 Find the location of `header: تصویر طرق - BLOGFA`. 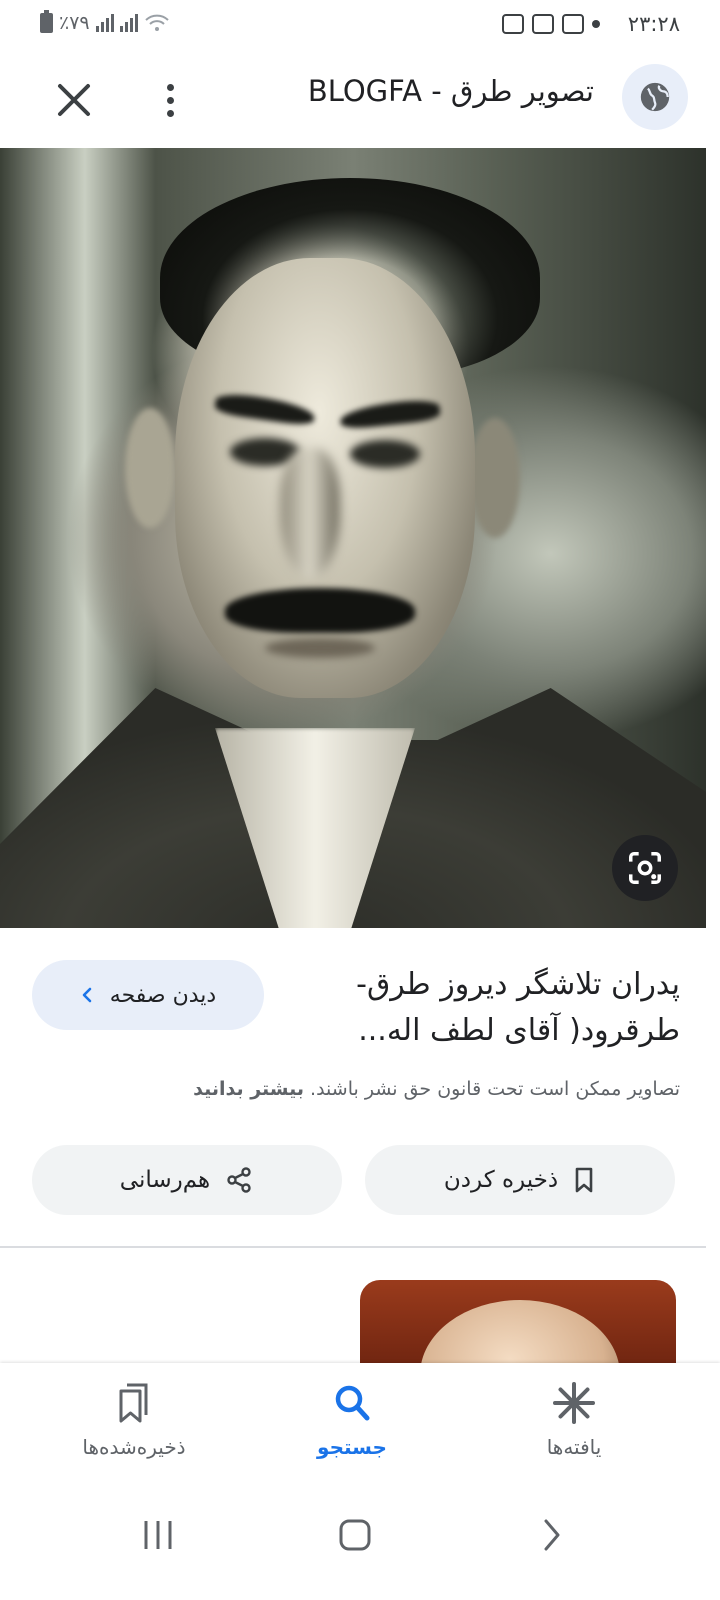

header: تصویر طرق - BLOGFA is located at coordinates (360, 100).